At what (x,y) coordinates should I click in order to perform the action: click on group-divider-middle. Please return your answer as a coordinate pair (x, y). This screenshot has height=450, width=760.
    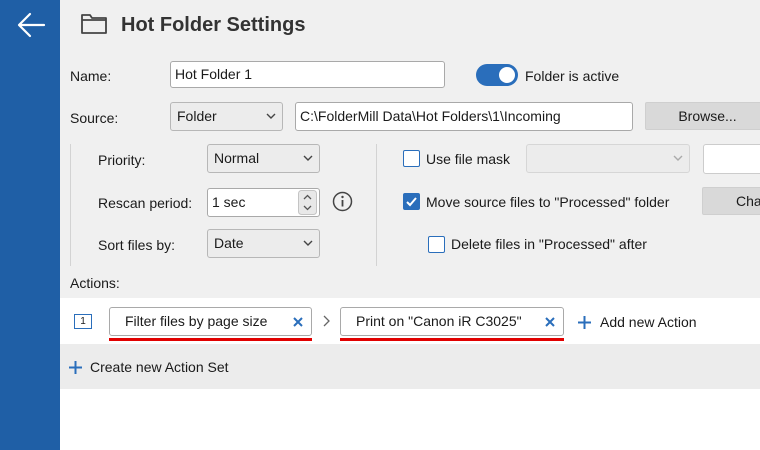
    Looking at the image, I should click on (376, 205).